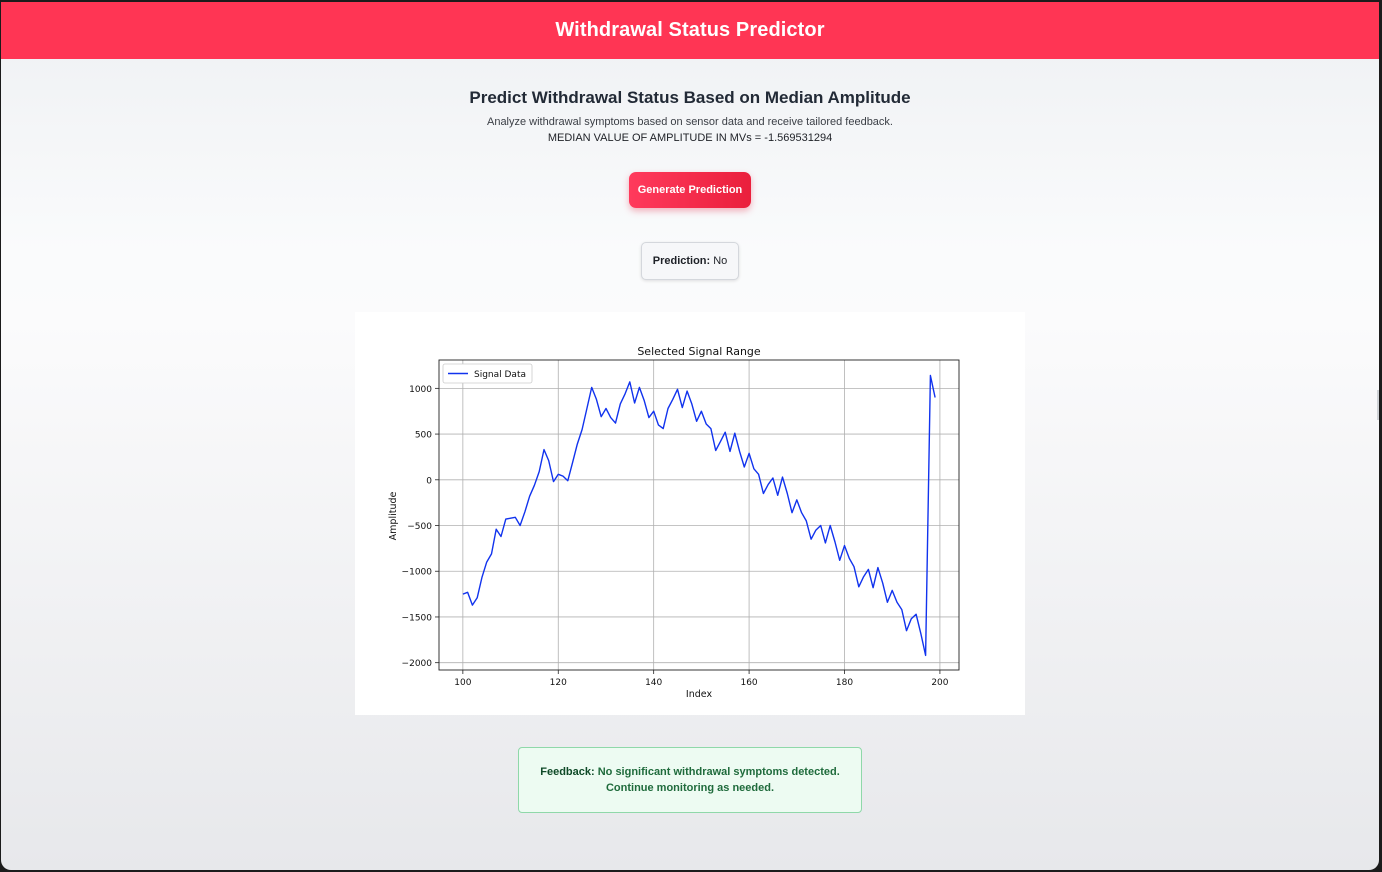  What do you see at coordinates (417, 618) in the screenshot?
I see `y-tick-label: −1500` at bounding box center [417, 618].